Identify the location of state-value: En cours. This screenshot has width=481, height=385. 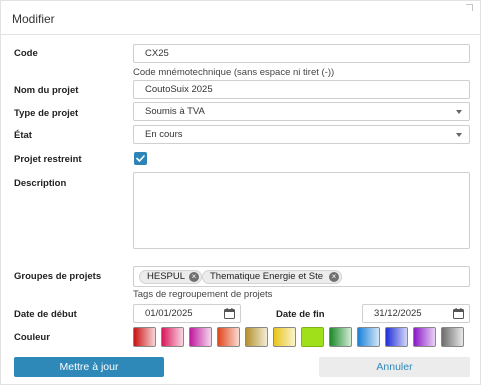
(164, 134).